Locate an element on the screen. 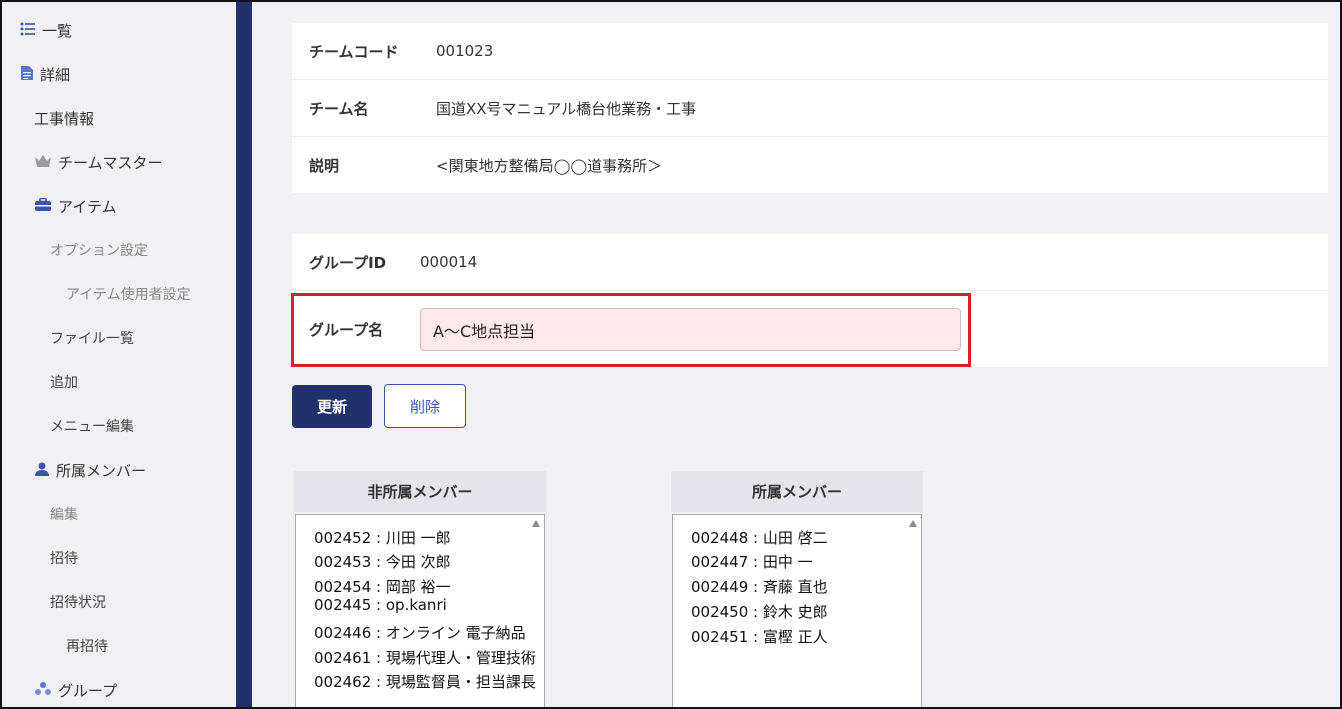  update-button: 更新 is located at coordinates (332, 406).